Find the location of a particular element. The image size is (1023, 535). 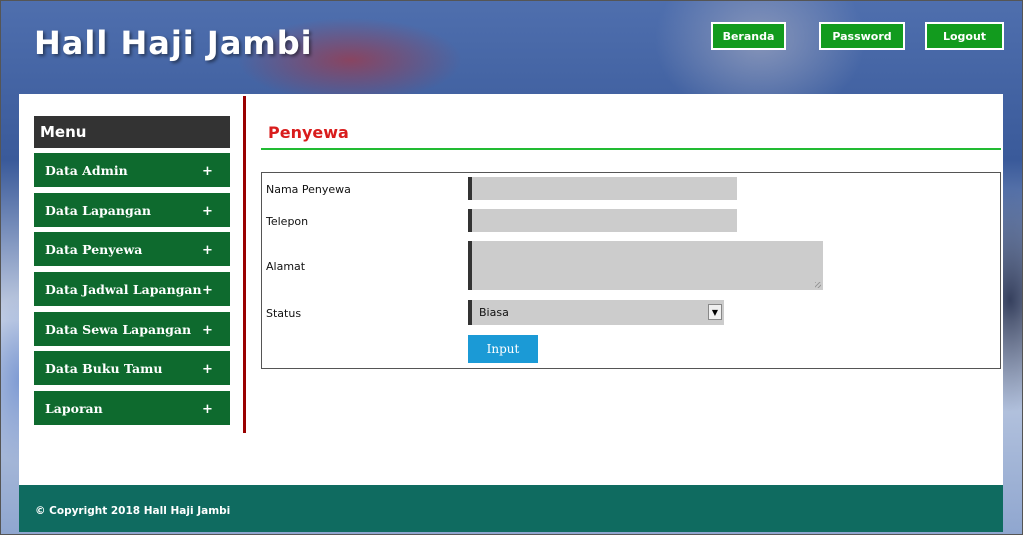

footer: © Copyright 2018 Hall Haji Jambi is located at coordinates (511, 508).